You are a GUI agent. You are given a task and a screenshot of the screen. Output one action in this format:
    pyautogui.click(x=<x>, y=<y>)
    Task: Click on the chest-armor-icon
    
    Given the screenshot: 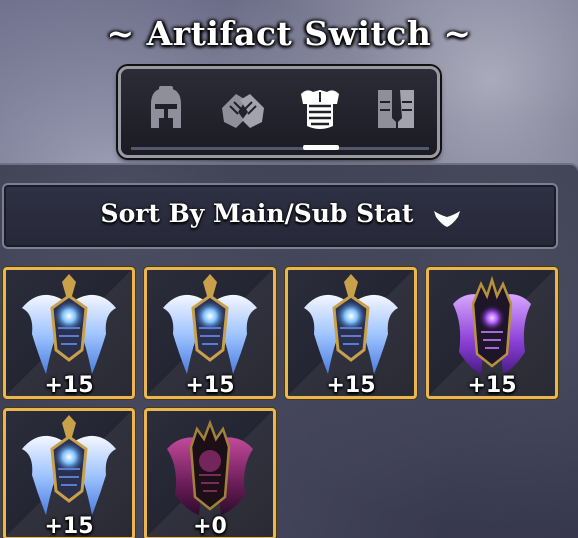 What is the action you would take?
    pyautogui.click(x=320, y=109)
    